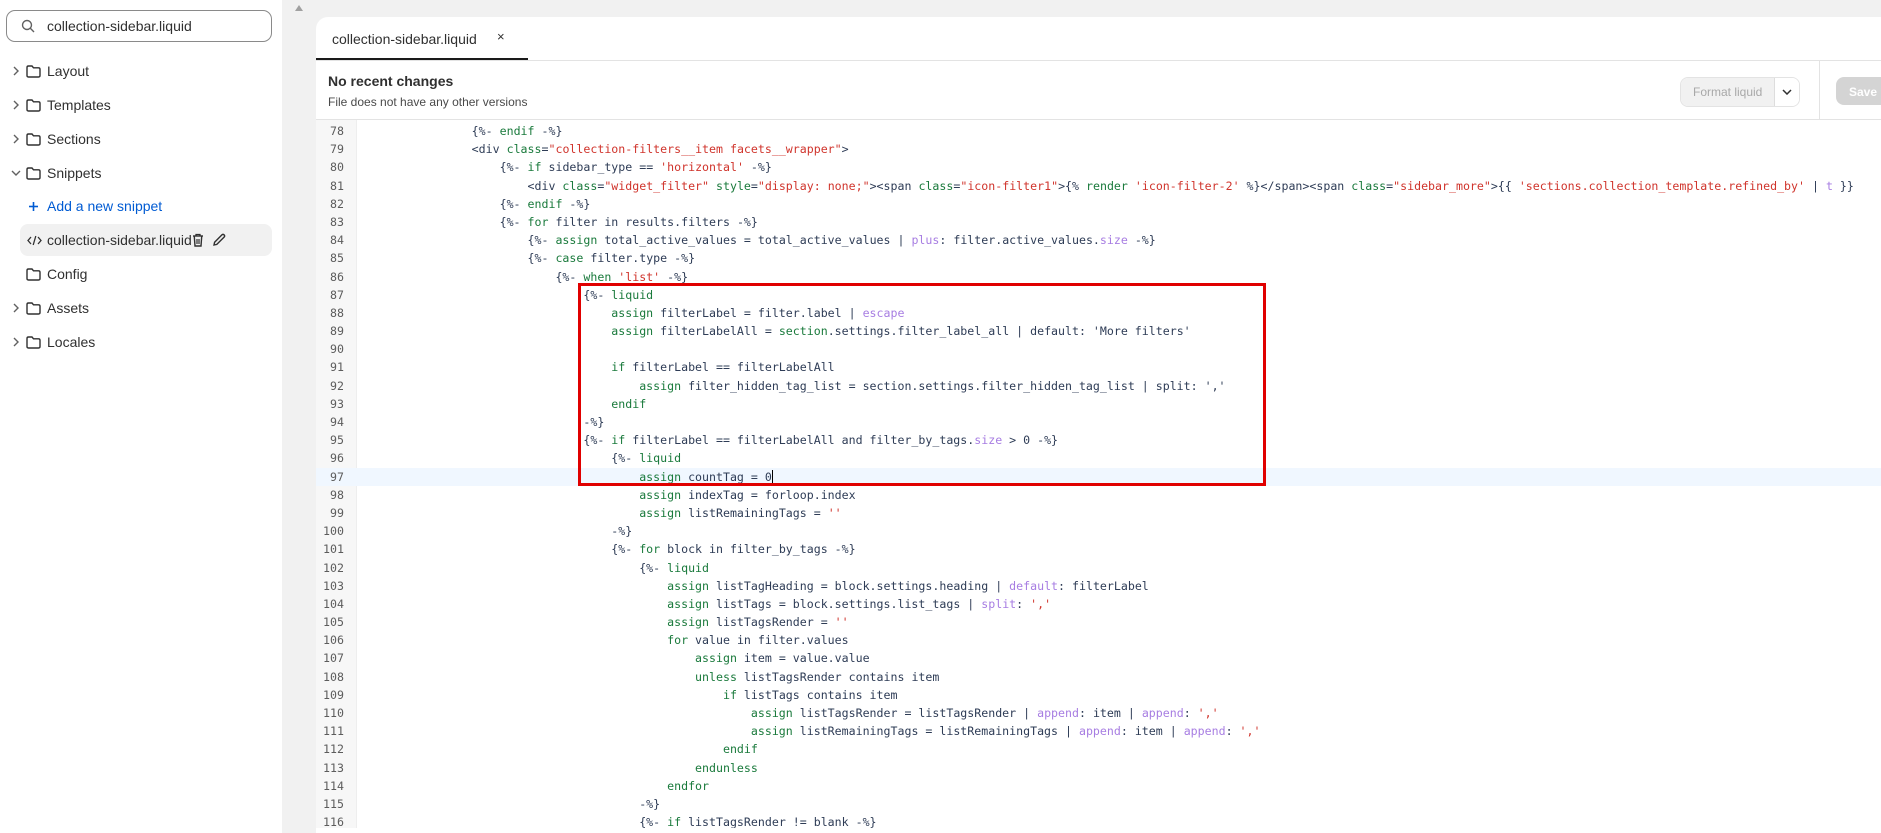 The image size is (1881, 833). Describe the element at coordinates (141, 308) in the screenshot. I see `sidebar-item-assets: Assets` at that location.